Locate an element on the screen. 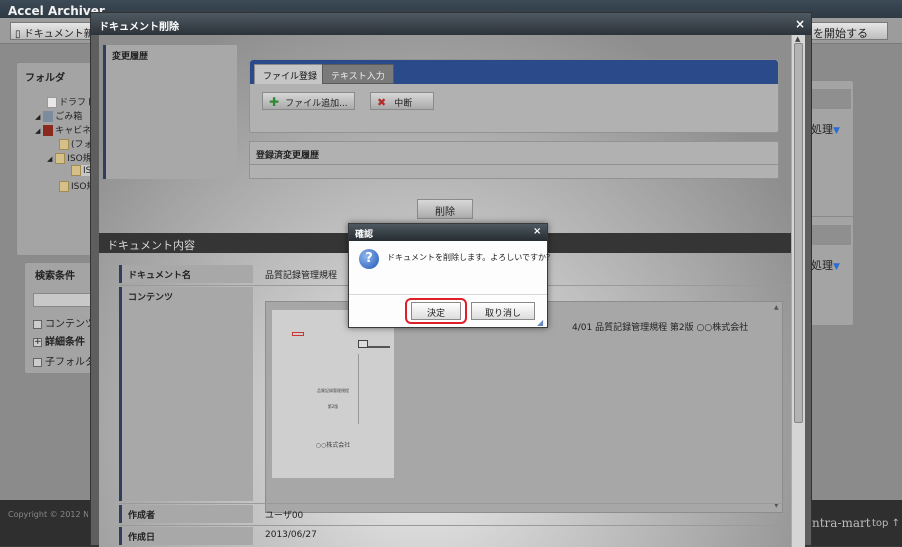 The image size is (902, 547). cabinet-icon is located at coordinates (48, 130).